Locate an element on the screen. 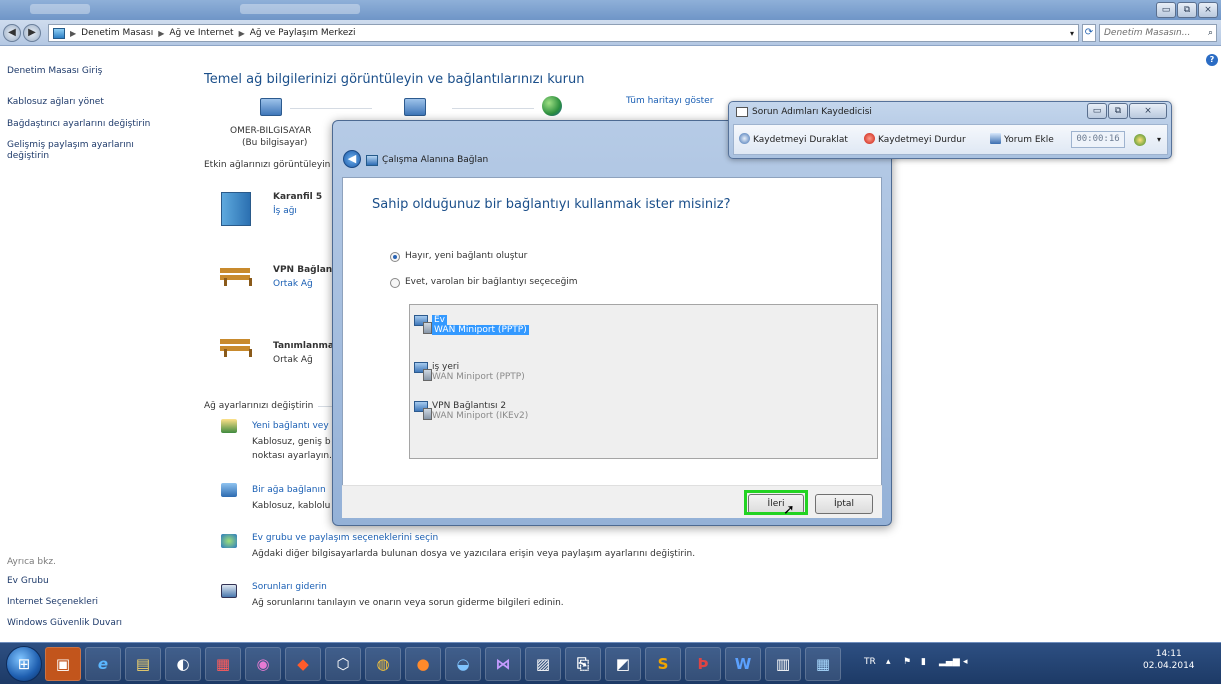  network-line is located at coordinates (493, 108).